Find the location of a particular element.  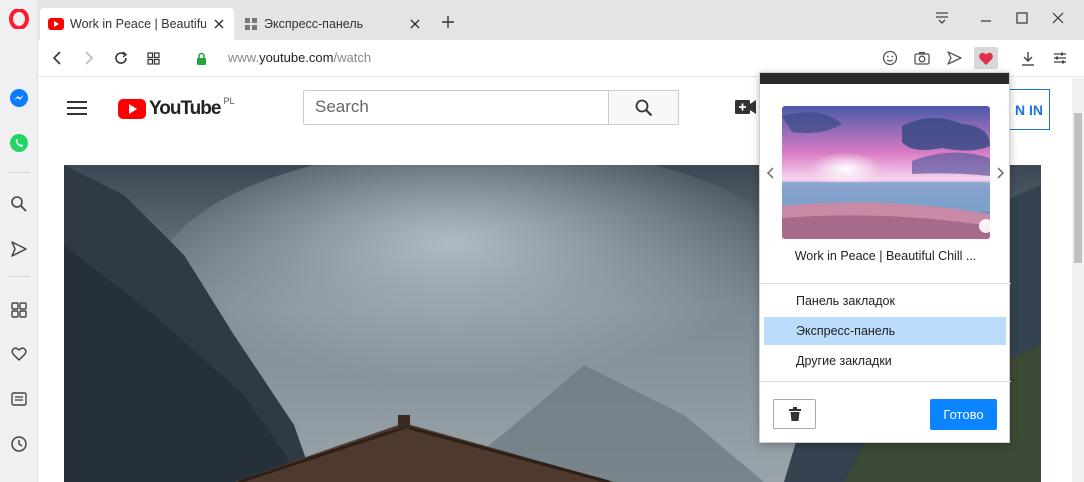

youtube-play-icon is located at coordinates (132, 109).